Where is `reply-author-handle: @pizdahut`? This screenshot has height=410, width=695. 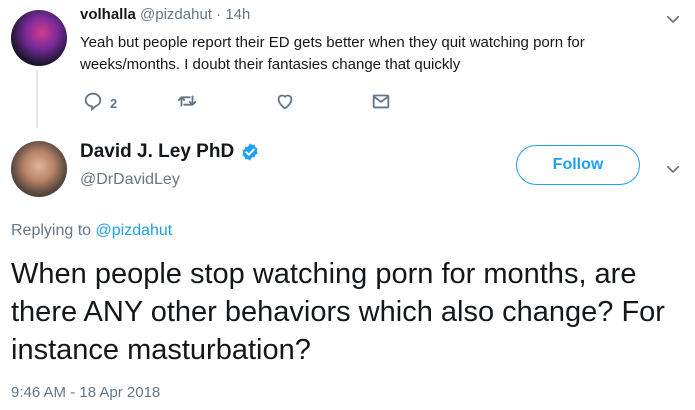
reply-author-handle: @pizdahut is located at coordinates (176, 14).